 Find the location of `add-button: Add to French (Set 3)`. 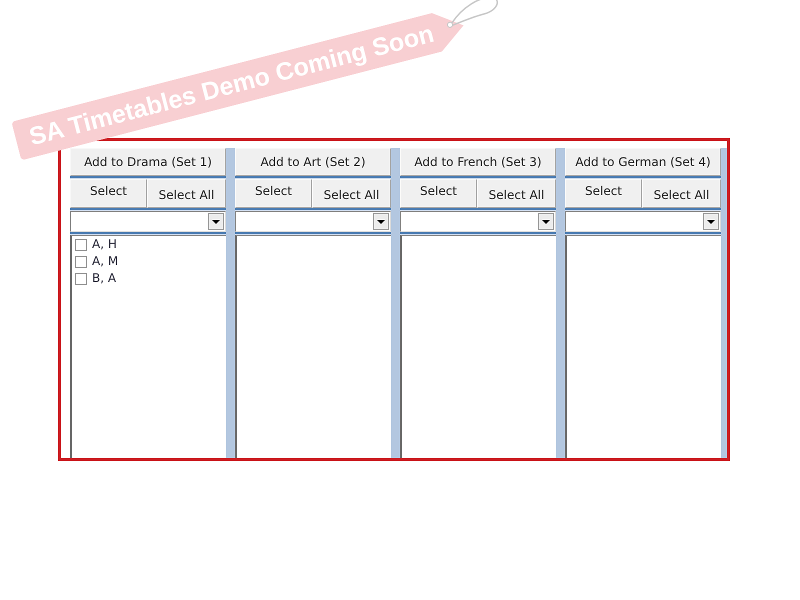

add-button: Add to French (Set 3) is located at coordinates (478, 162).